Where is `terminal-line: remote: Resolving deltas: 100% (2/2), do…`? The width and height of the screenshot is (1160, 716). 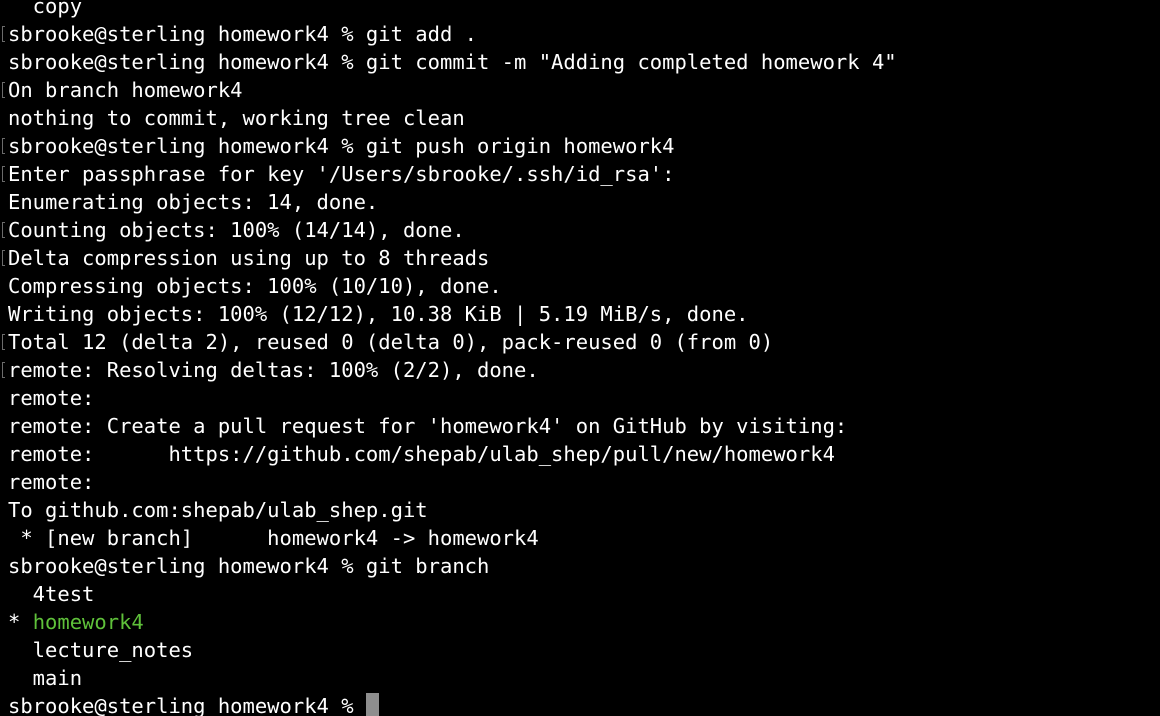 terminal-line: remote: Resolving deltas: 100% (2/2), do… is located at coordinates (581, 370).